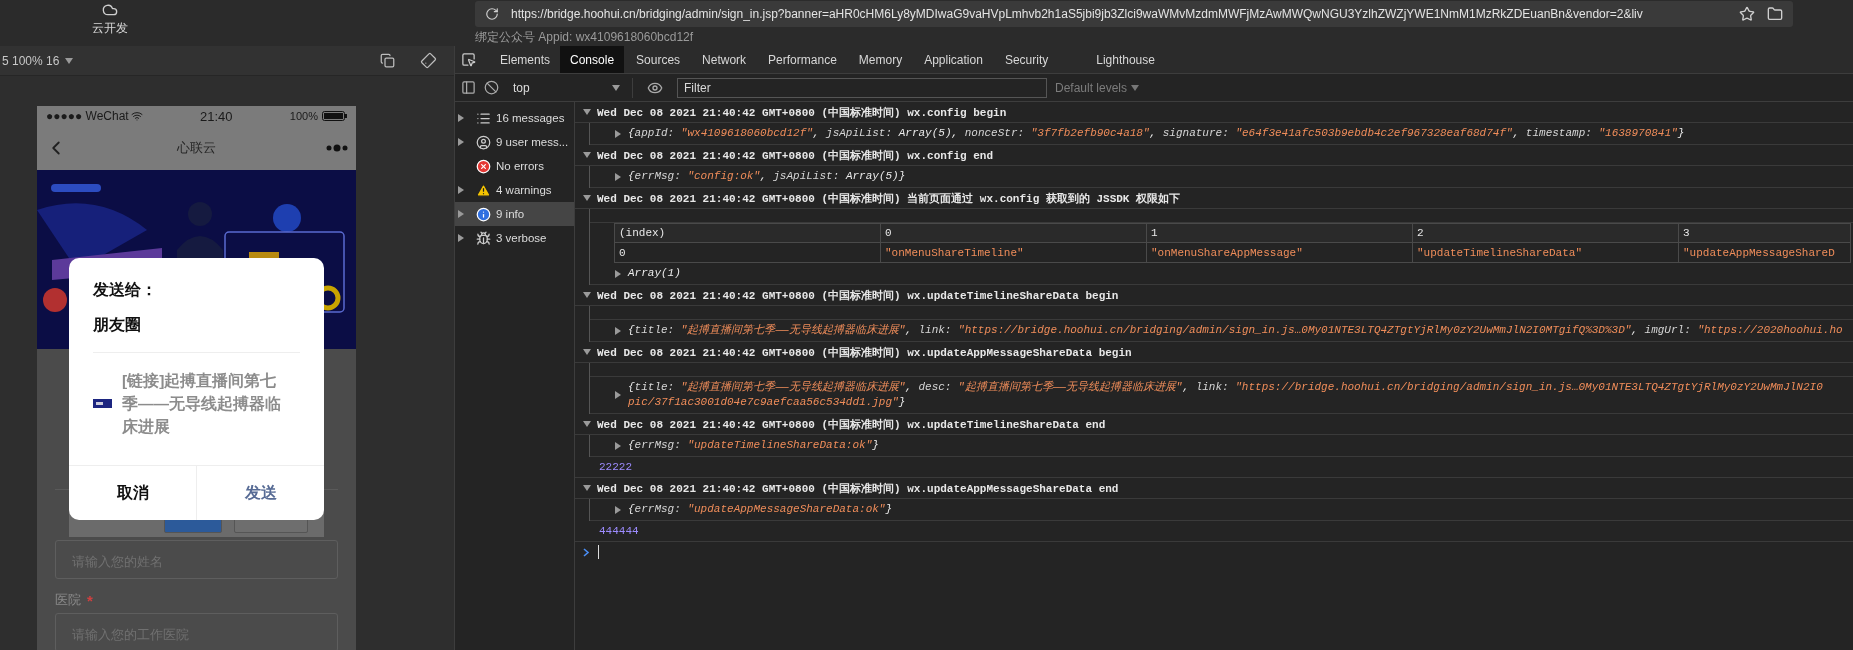 This screenshot has width=1853, height=650. Describe the element at coordinates (1765, 253) in the screenshot. I see `table-cell: "updateAppMessageShareD` at that location.